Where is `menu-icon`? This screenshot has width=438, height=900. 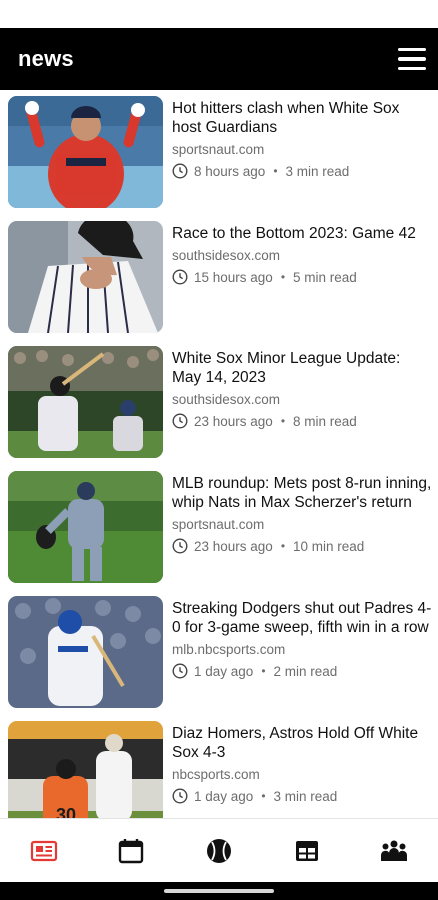
menu-icon is located at coordinates (412, 59).